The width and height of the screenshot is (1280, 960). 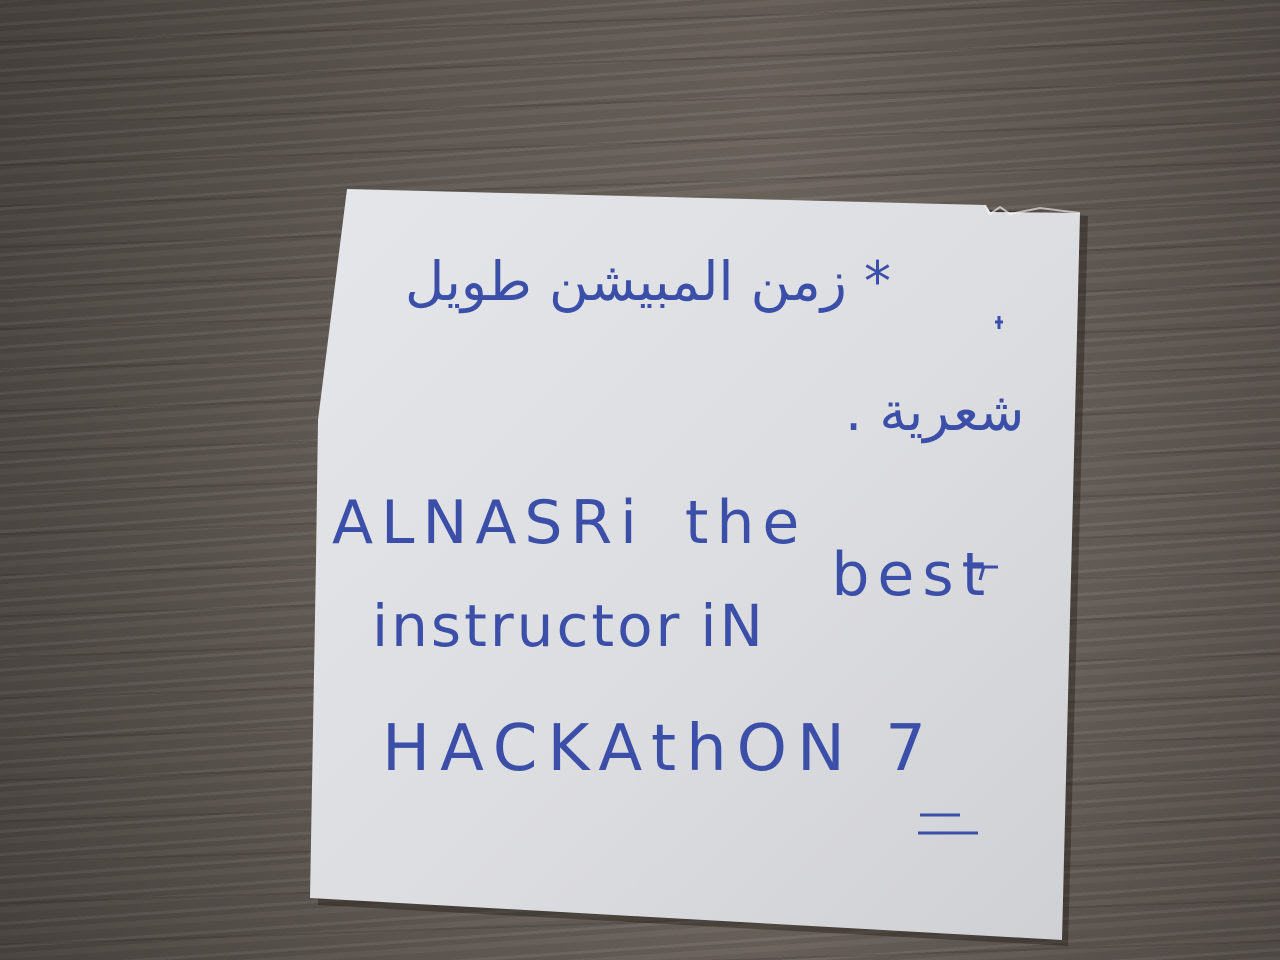 I want to click on handwritten-line-1: ALNASRi thebest, so click(x=662, y=549).